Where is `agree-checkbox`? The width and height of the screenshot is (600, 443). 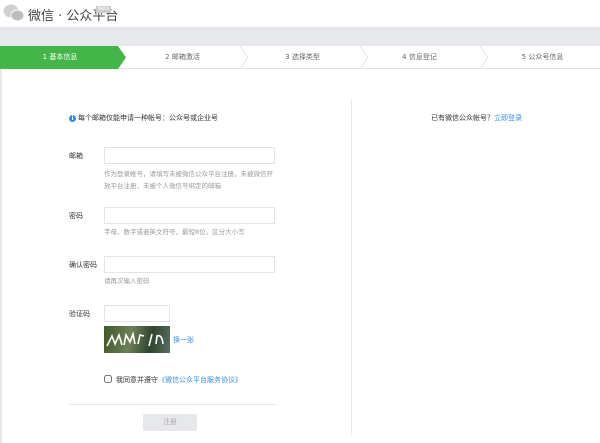
agree-checkbox is located at coordinates (108, 379).